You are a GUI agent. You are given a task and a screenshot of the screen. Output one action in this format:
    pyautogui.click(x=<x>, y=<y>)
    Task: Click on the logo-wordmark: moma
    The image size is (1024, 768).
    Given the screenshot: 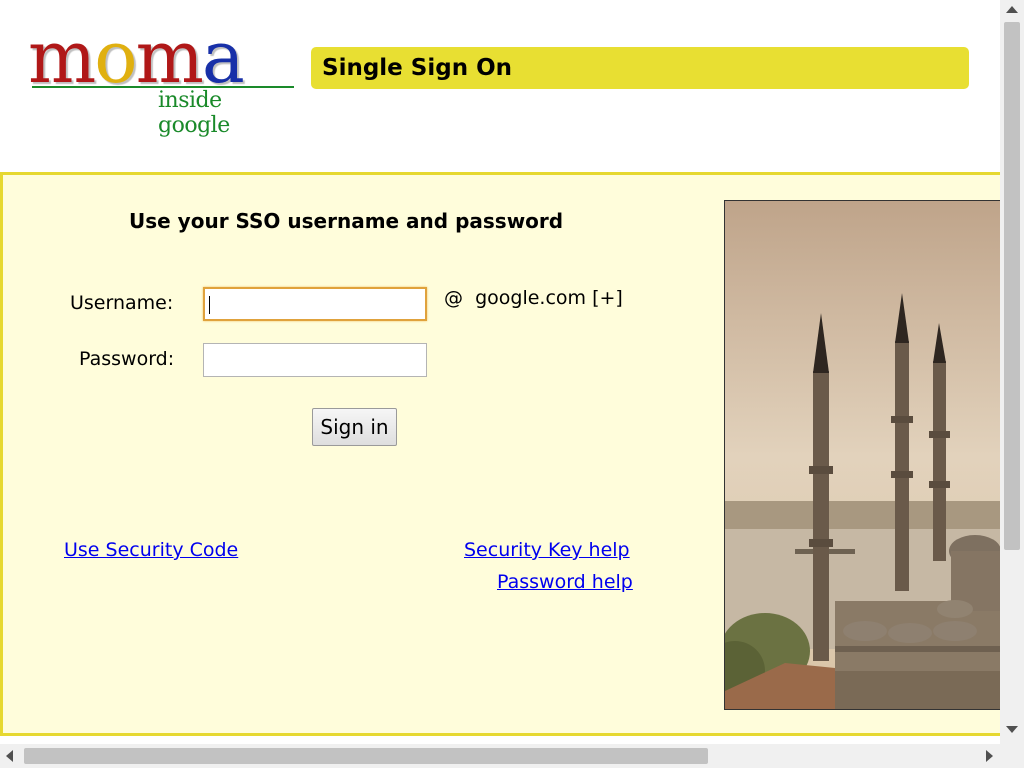 What is the action you would take?
    pyautogui.click(x=136, y=57)
    